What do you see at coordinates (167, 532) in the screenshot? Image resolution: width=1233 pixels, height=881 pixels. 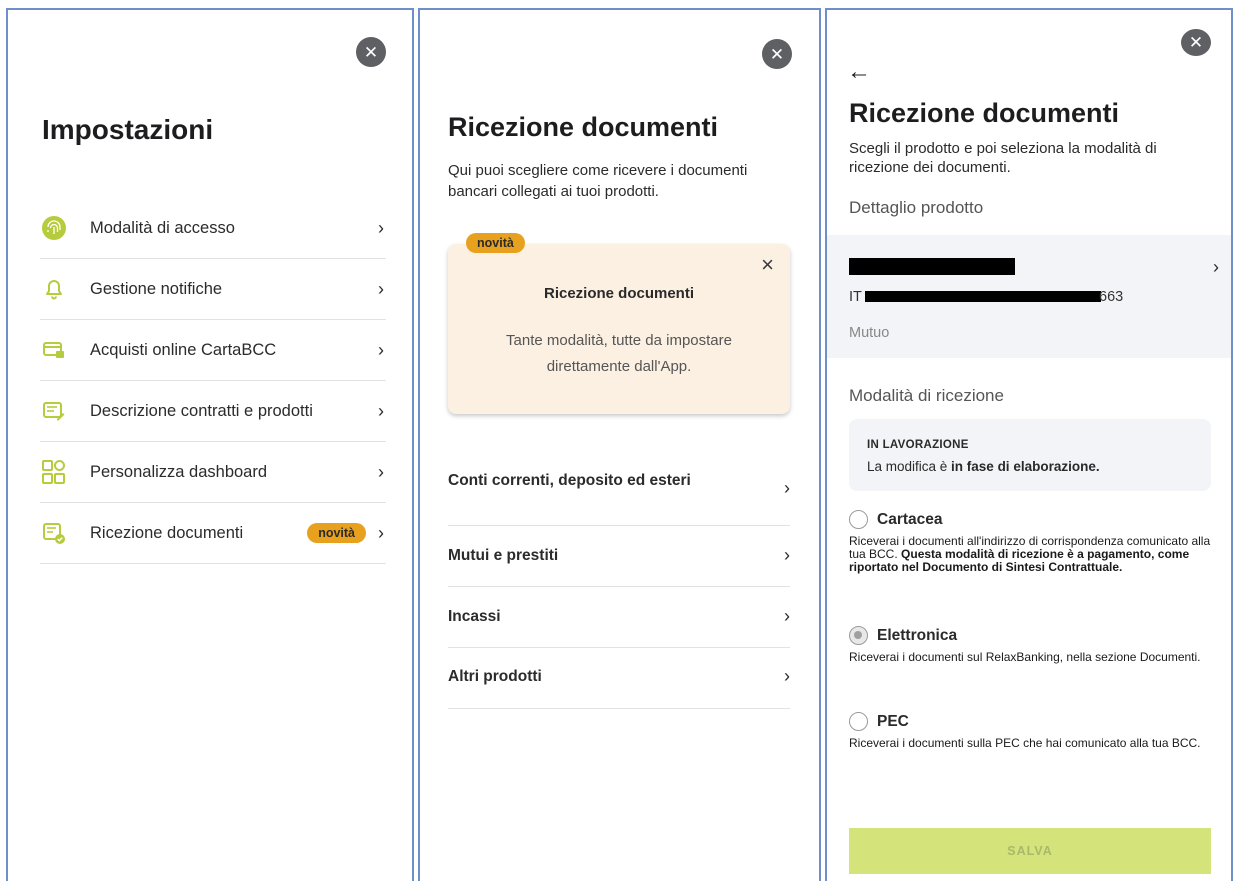 I see `menu-item-label: Ricezione documenti` at bounding box center [167, 532].